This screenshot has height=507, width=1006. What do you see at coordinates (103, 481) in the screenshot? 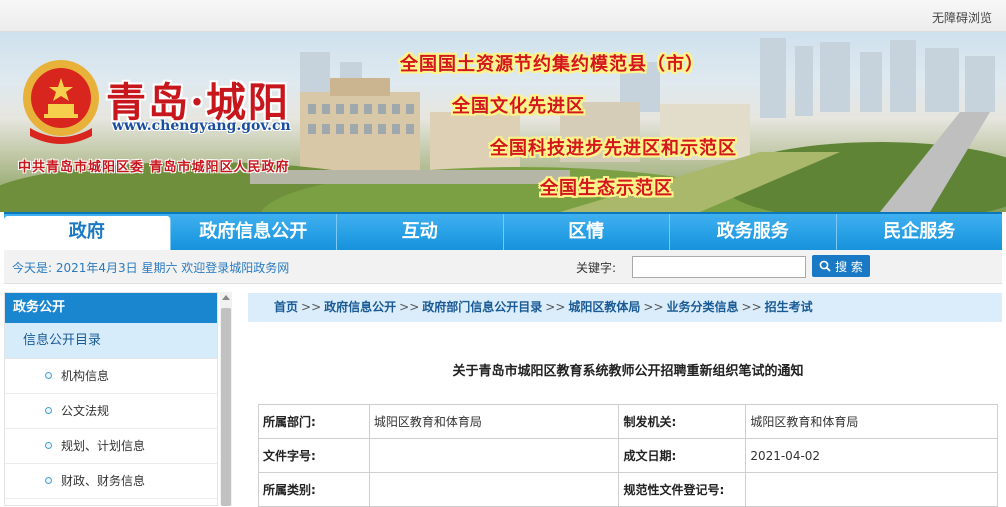
I see `sidebar-item-label: 财政、财务信息` at bounding box center [103, 481].